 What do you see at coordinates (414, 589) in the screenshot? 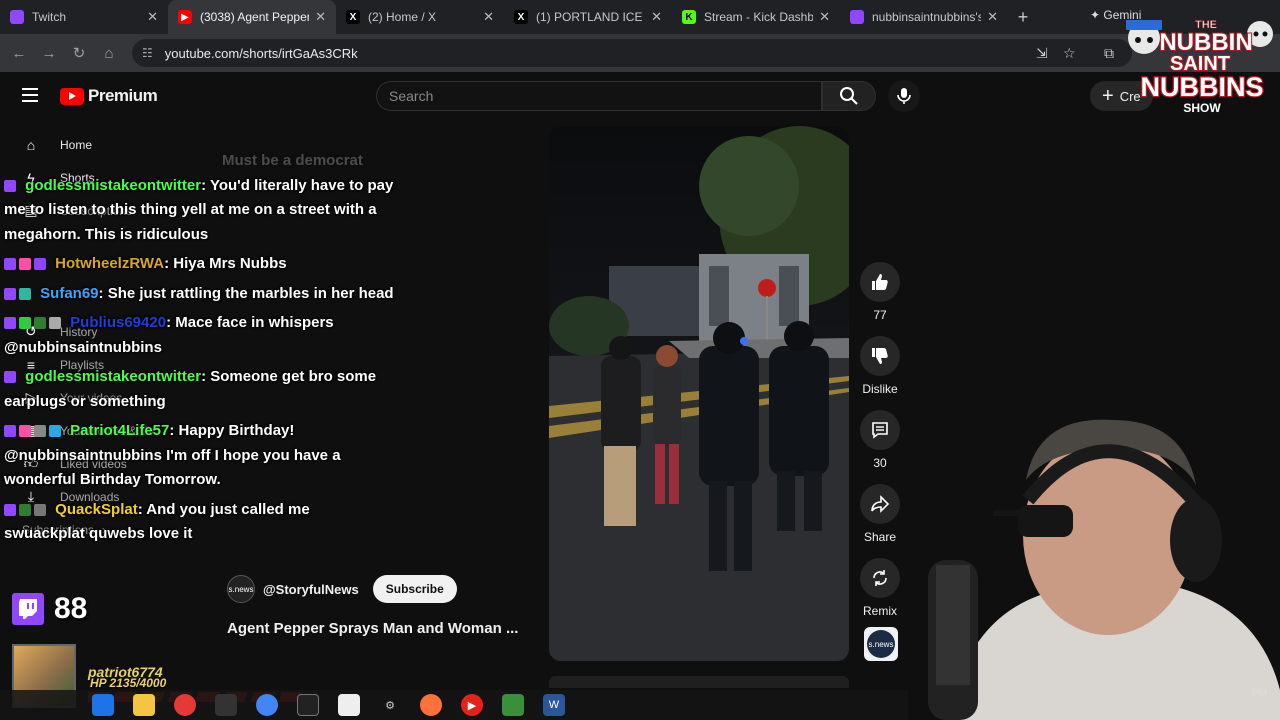
I see `subscribe-button: Subscribe` at bounding box center [414, 589].